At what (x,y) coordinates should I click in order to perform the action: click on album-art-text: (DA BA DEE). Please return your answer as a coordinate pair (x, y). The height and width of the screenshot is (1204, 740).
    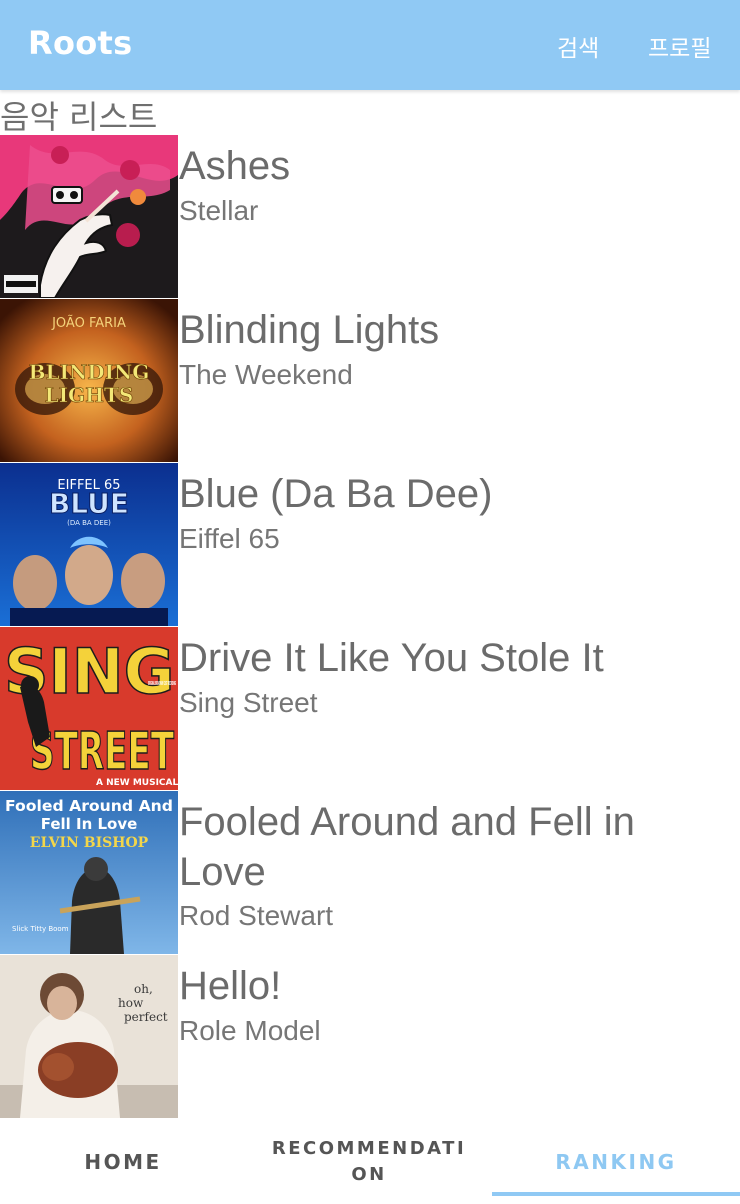
    Looking at the image, I should click on (89, 523).